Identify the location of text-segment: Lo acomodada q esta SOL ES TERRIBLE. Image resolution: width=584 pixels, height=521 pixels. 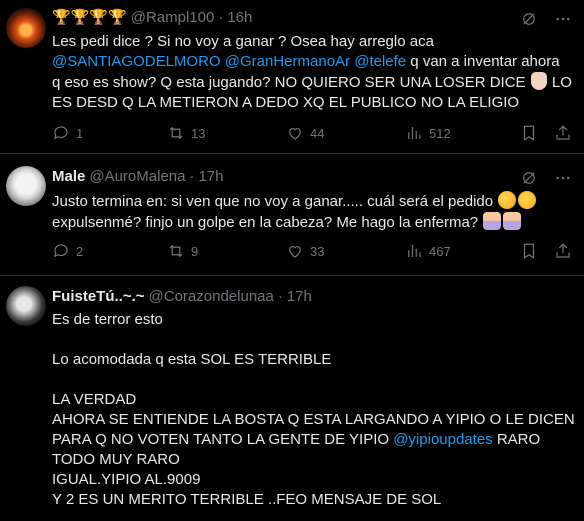
(192, 359).